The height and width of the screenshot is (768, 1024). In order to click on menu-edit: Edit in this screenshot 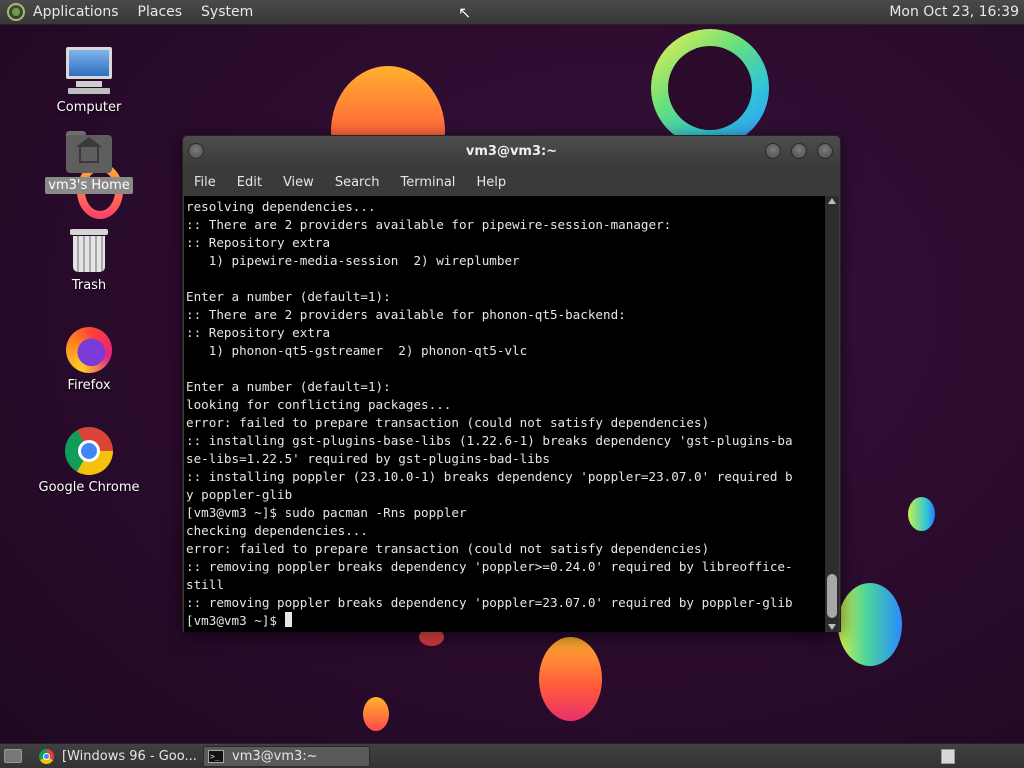, I will do `click(249, 182)`.